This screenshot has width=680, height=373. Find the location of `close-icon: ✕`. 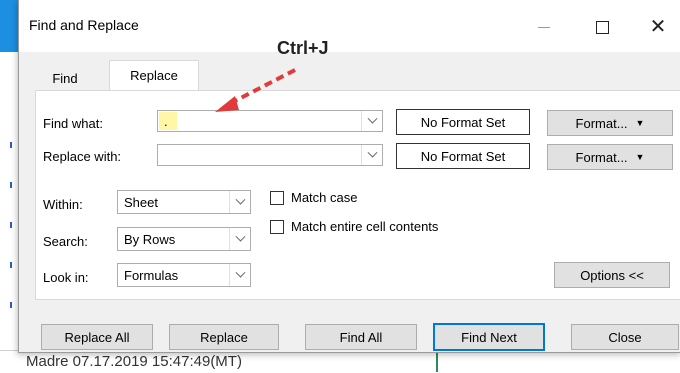

close-icon: ✕ is located at coordinates (658, 27).